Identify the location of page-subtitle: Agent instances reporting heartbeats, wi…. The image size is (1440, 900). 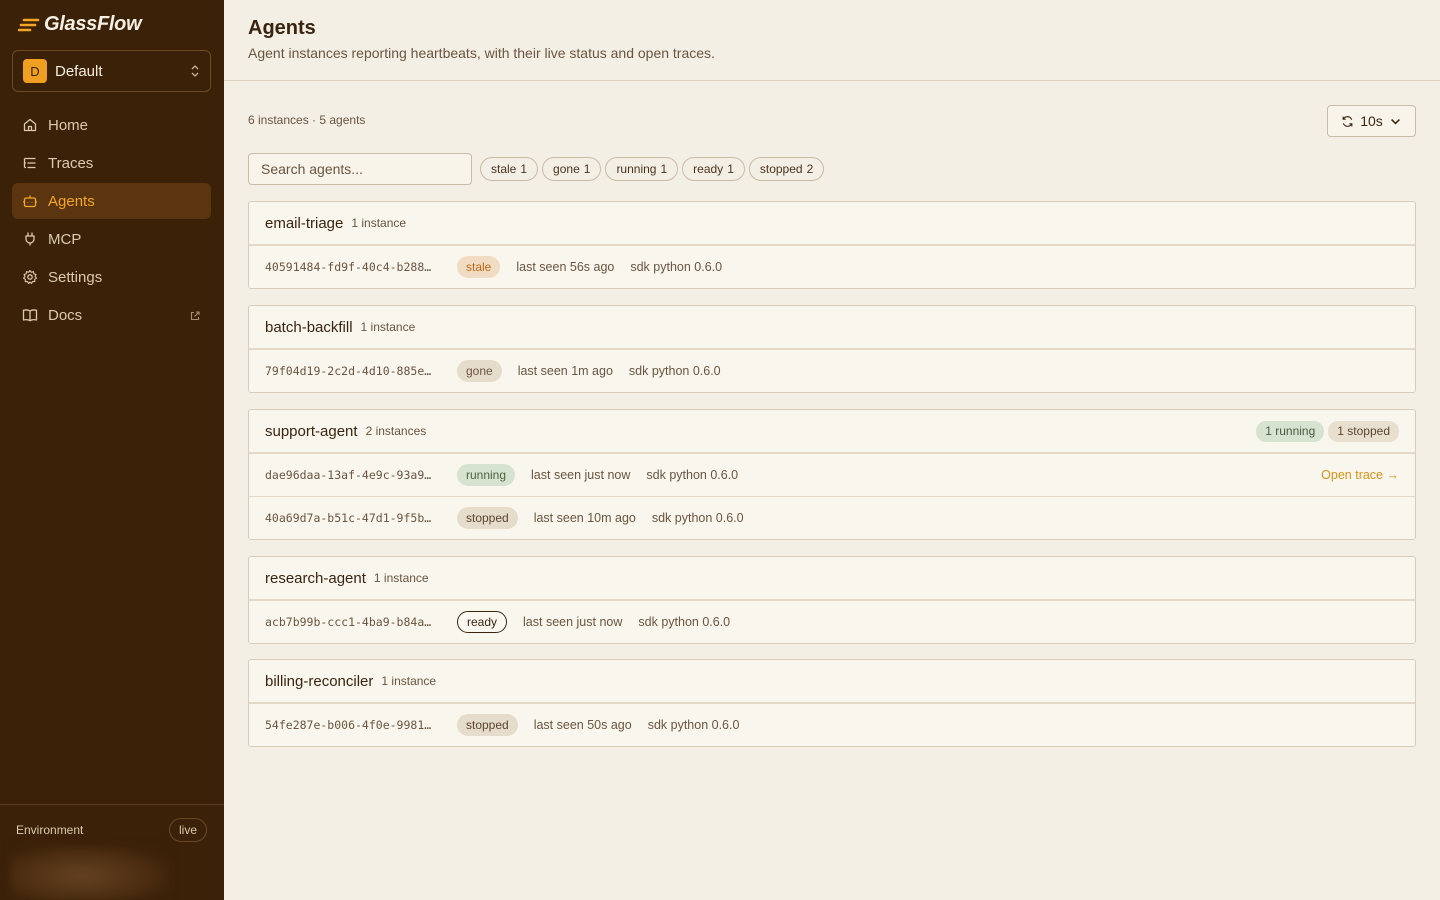
(481, 53).